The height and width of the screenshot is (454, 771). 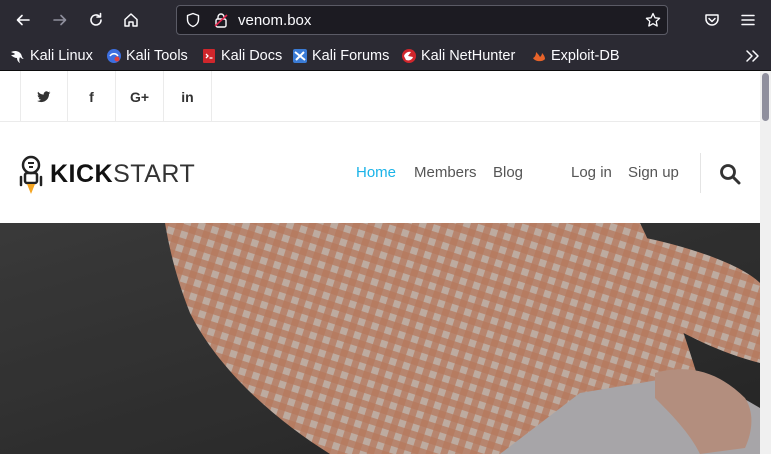 I want to click on bookmark-kali-forums: Kali Forums, so click(x=340, y=56).